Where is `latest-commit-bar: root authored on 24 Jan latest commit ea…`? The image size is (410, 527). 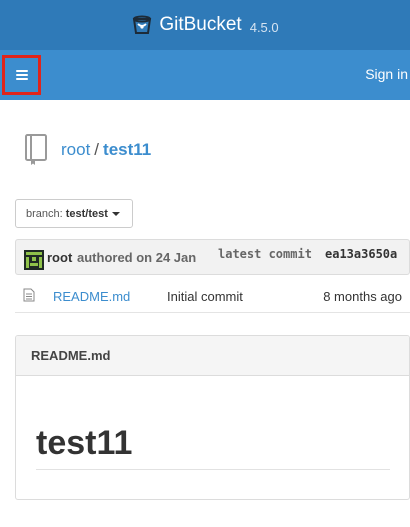
latest-commit-bar: root authored on 24 Jan latest commit ea… is located at coordinates (212, 257).